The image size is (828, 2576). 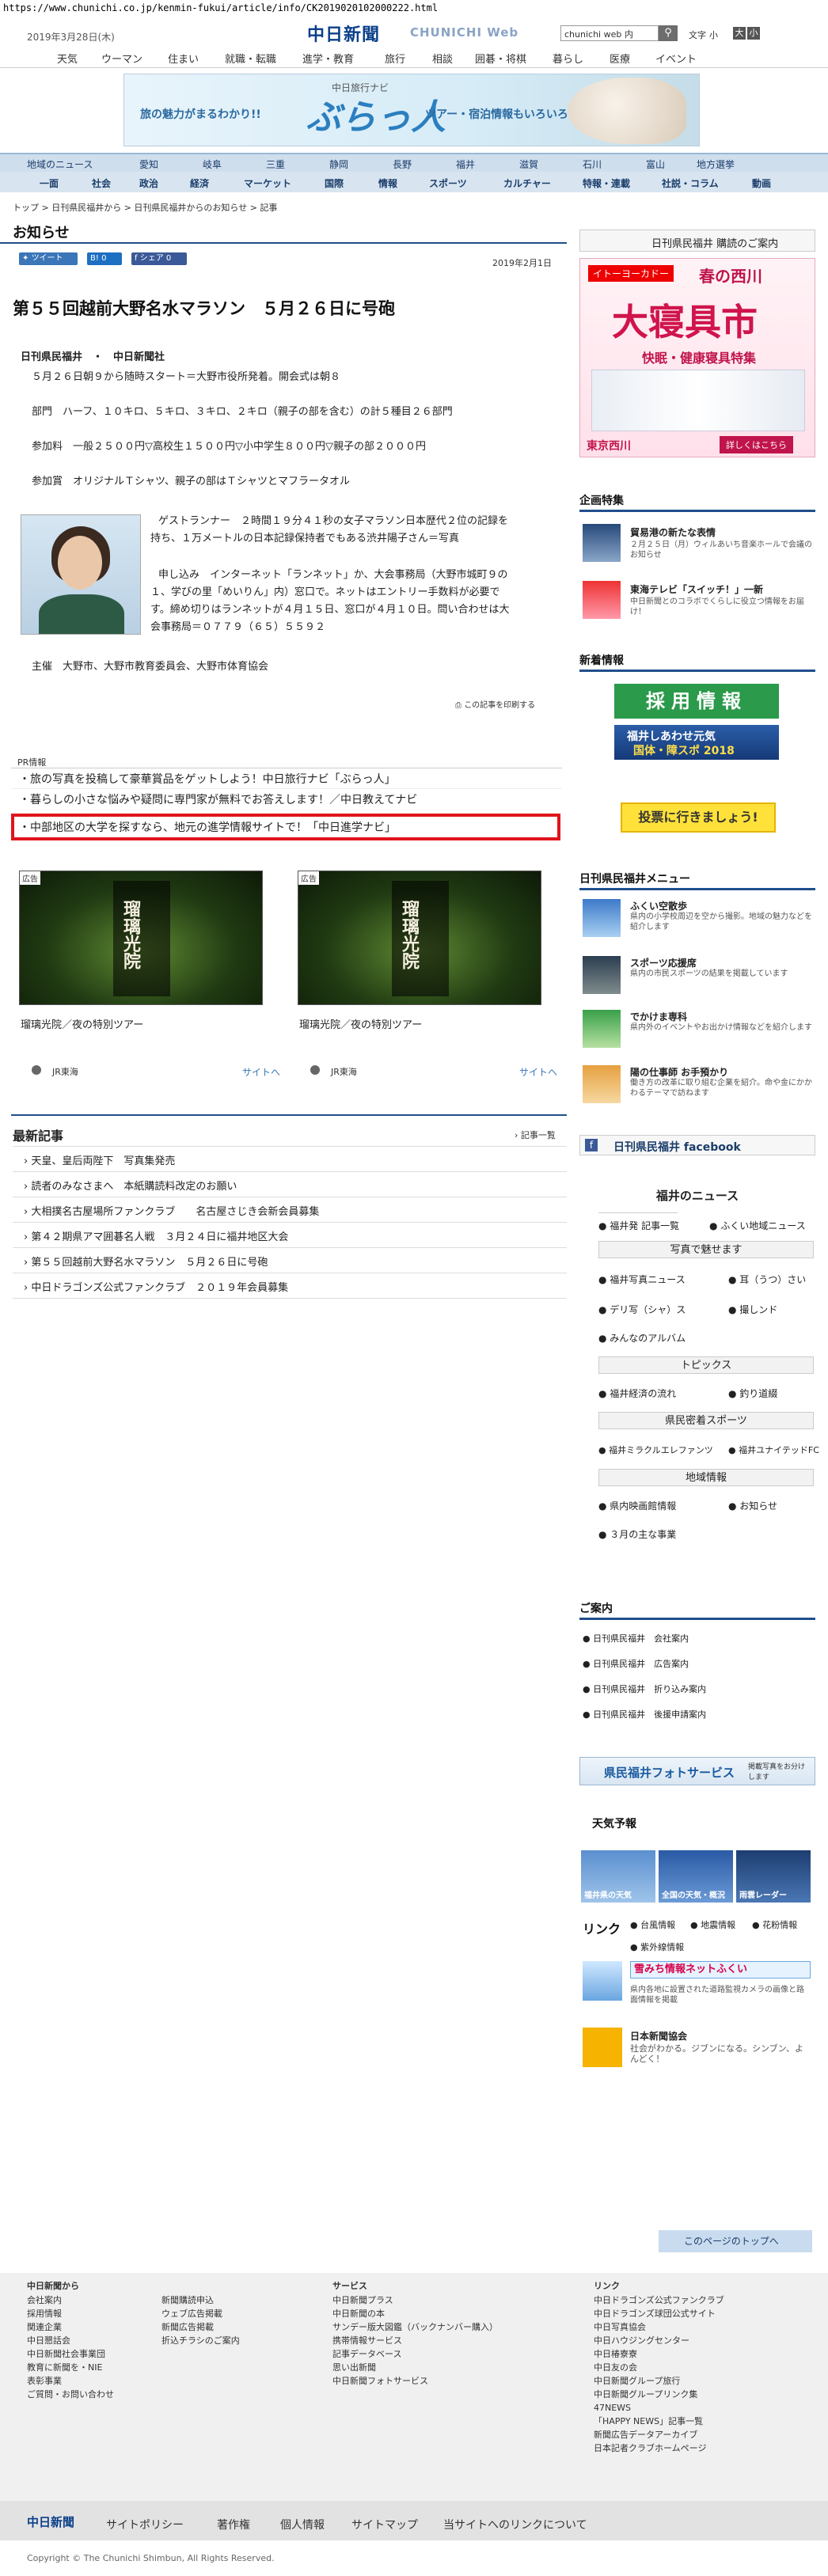 What do you see at coordinates (328, 58) in the screenshot?
I see `topnav-item: 進学・教育` at bounding box center [328, 58].